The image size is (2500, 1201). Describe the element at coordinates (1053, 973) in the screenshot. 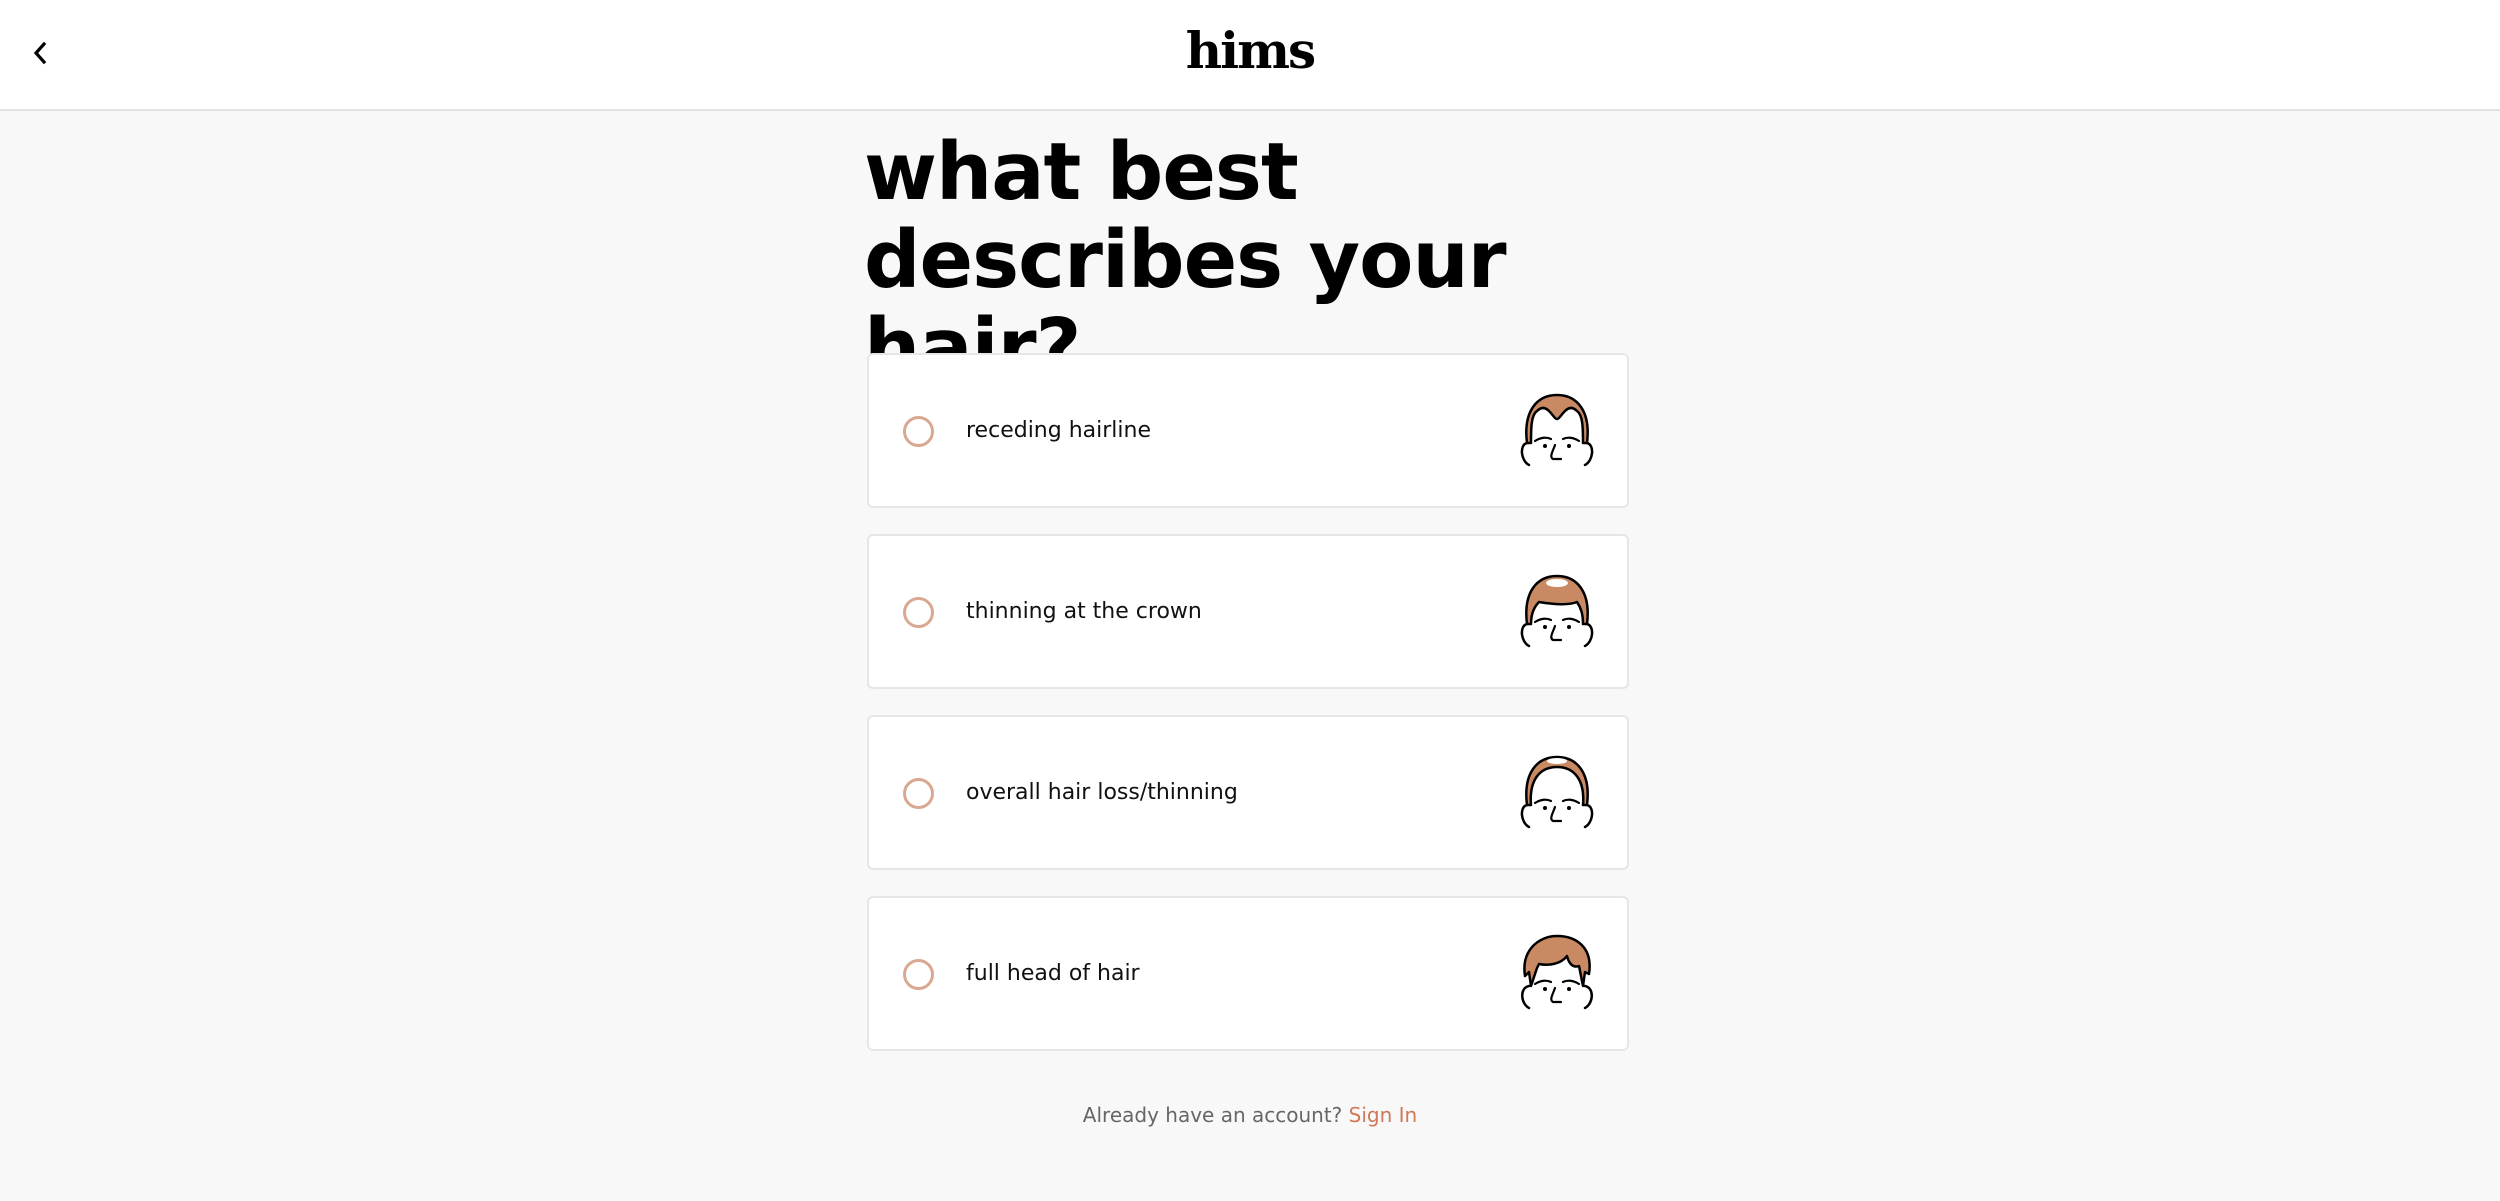

I see `option-label: full head of hair` at that location.